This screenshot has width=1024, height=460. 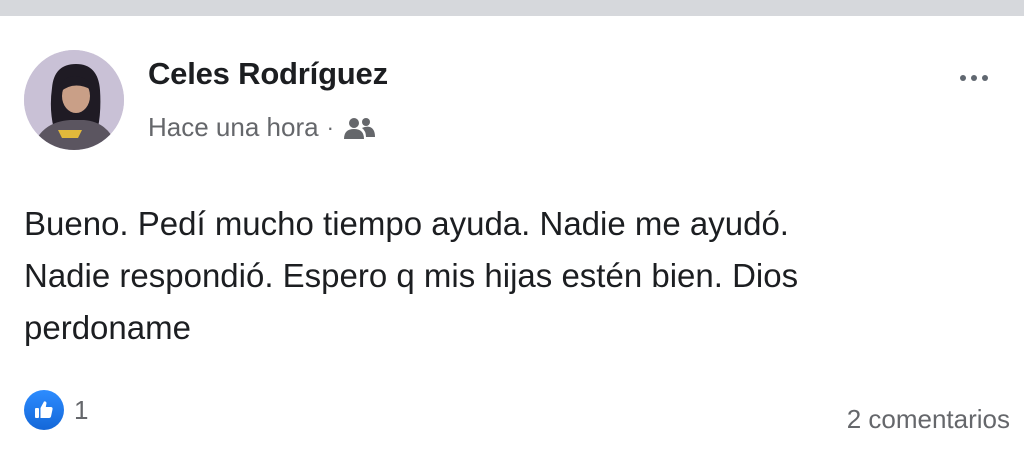 I want to click on avatar-image, so click(x=74, y=100).